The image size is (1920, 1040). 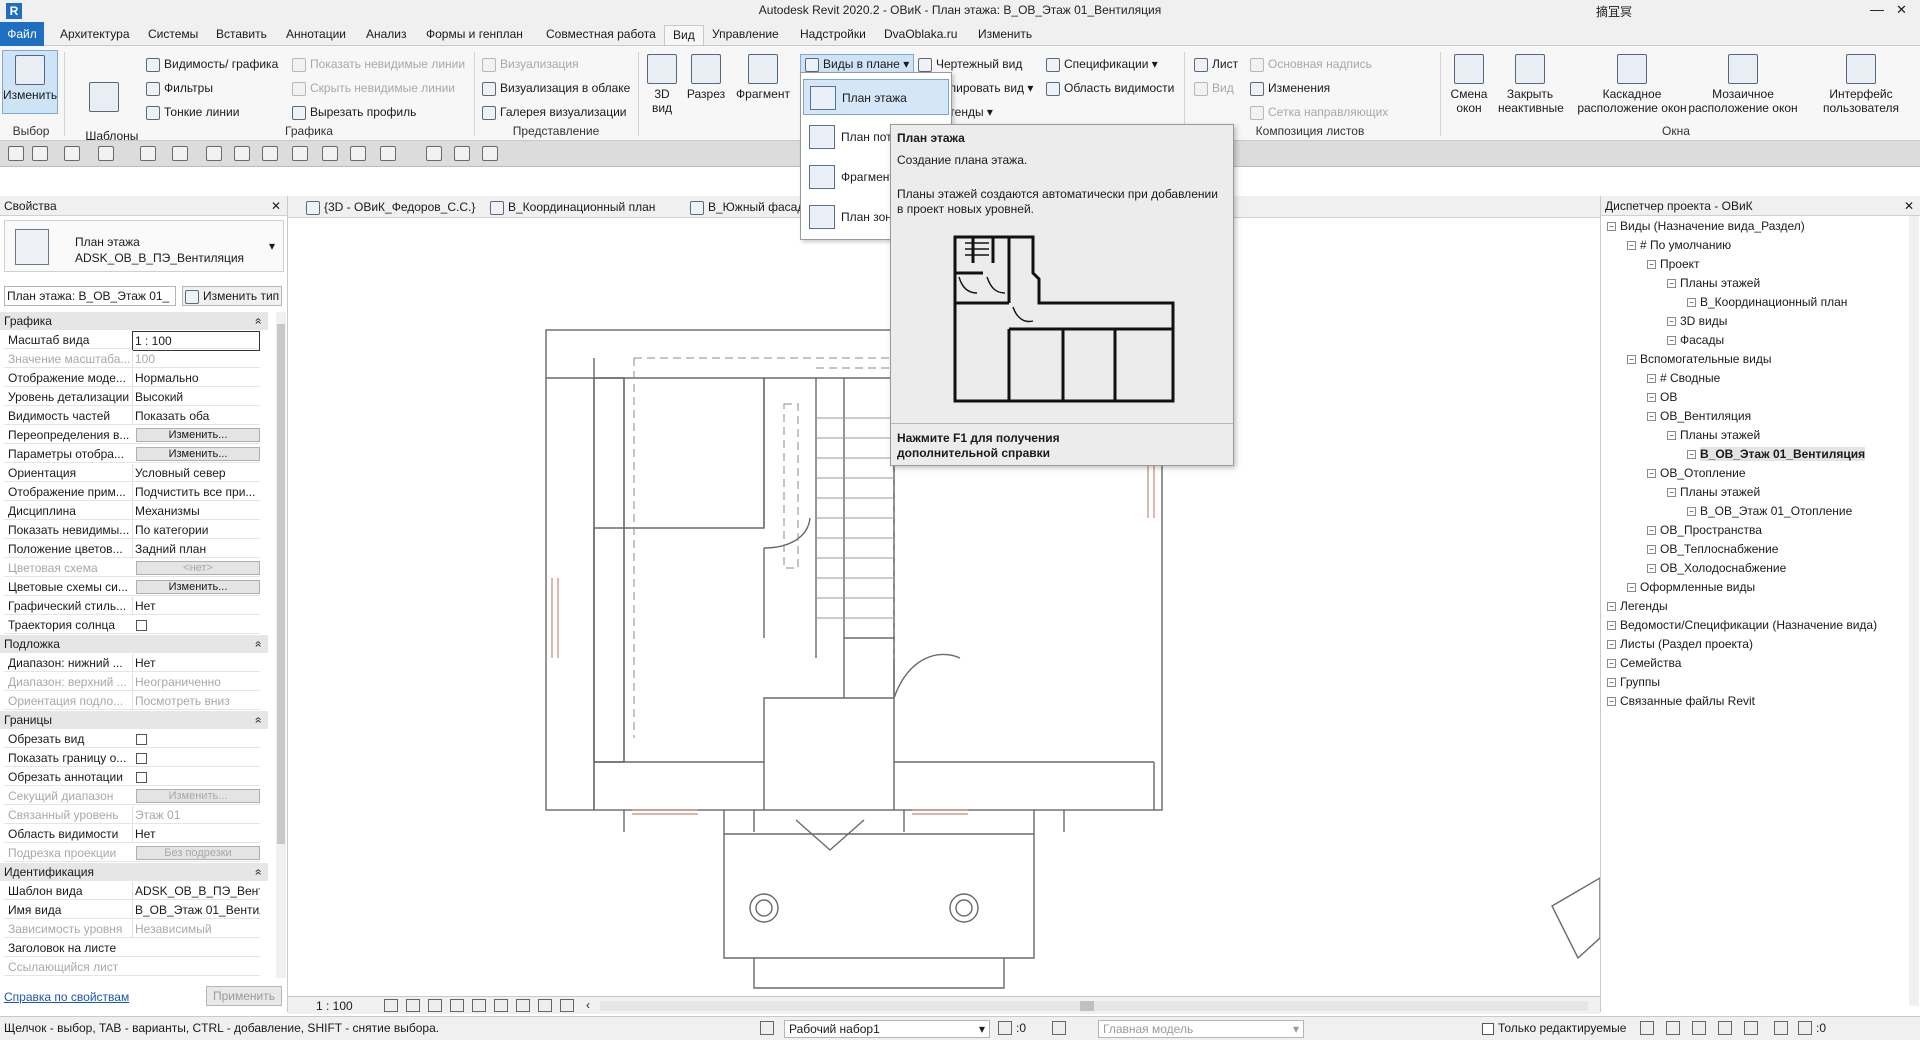 I want to click on property-value: Нормально, so click(x=196, y=378).